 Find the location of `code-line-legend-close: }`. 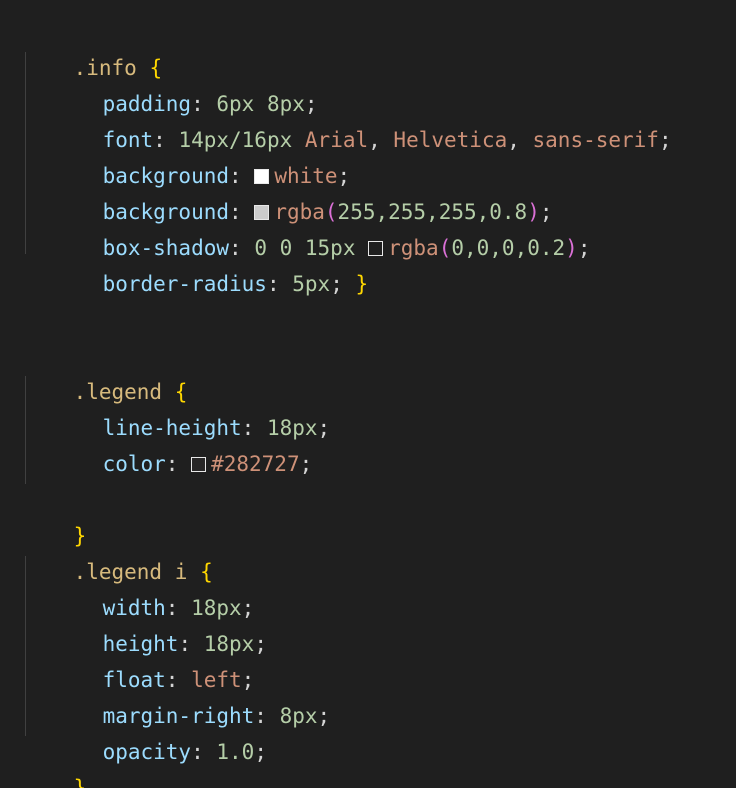

code-line-legend-close: } is located at coordinates (55, 515).